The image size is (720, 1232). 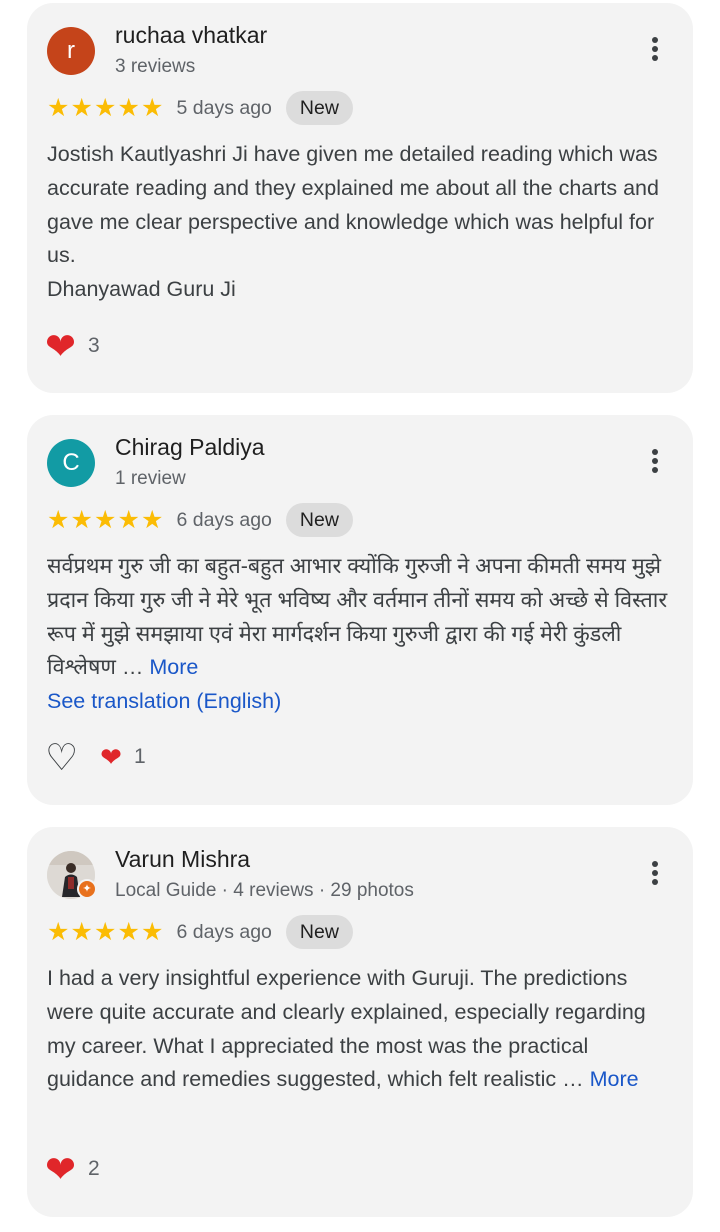 What do you see at coordinates (224, 107) in the screenshot?
I see `review-time: 5 days ago` at bounding box center [224, 107].